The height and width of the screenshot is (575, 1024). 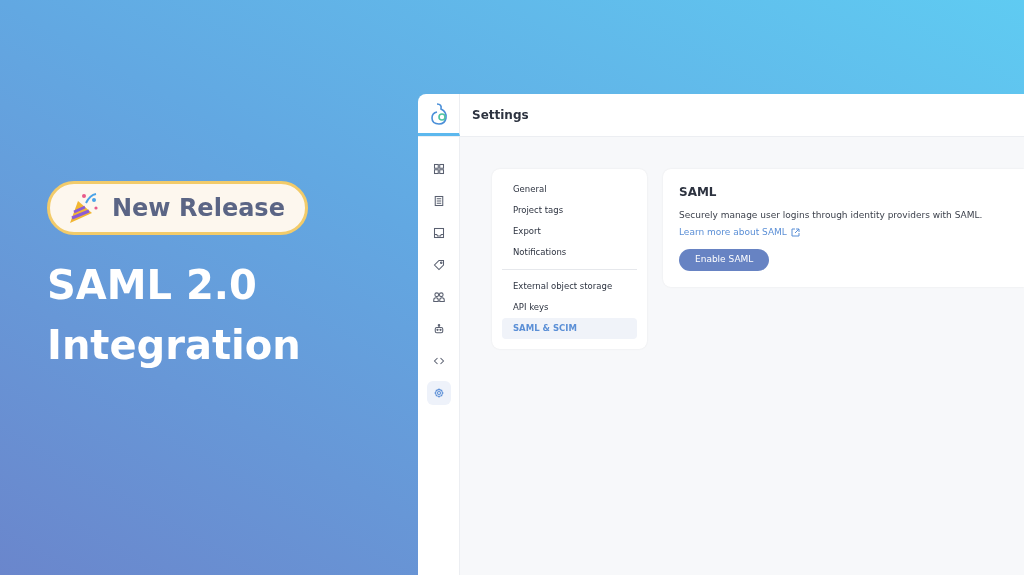 What do you see at coordinates (569, 286) in the screenshot?
I see `settings-nav-item: External object storage` at bounding box center [569, 286].